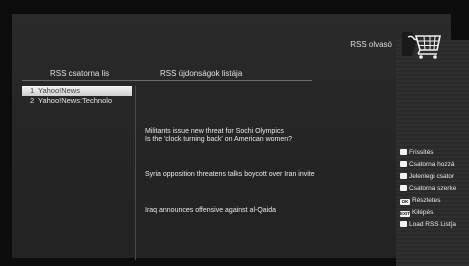 The height and width of the screenshot is (266, 469). What do you see at coordinates (434, 224) in the screenshot?
I see `menu-item-load-rss-list: Load RSS List[a` at bounding box center [434, 224].